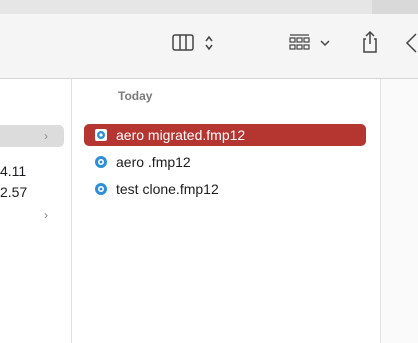  What do you see at coordinates (181, 135) in the screenshot?
I see `file-name: aero migrated.fmp12` at bounding box center [181, 135].